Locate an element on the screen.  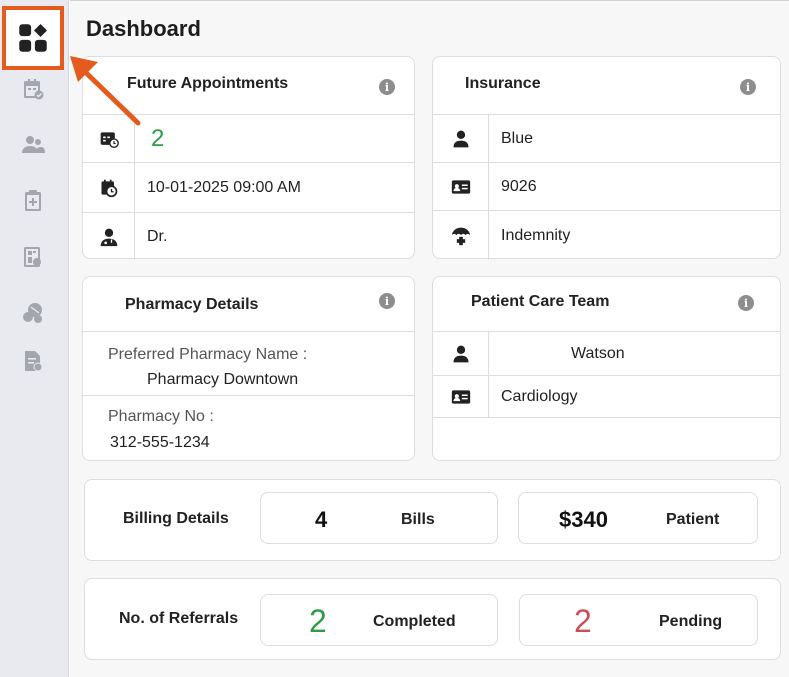
insurance-type-row: Indemnity is located at coordinates (606, 235).